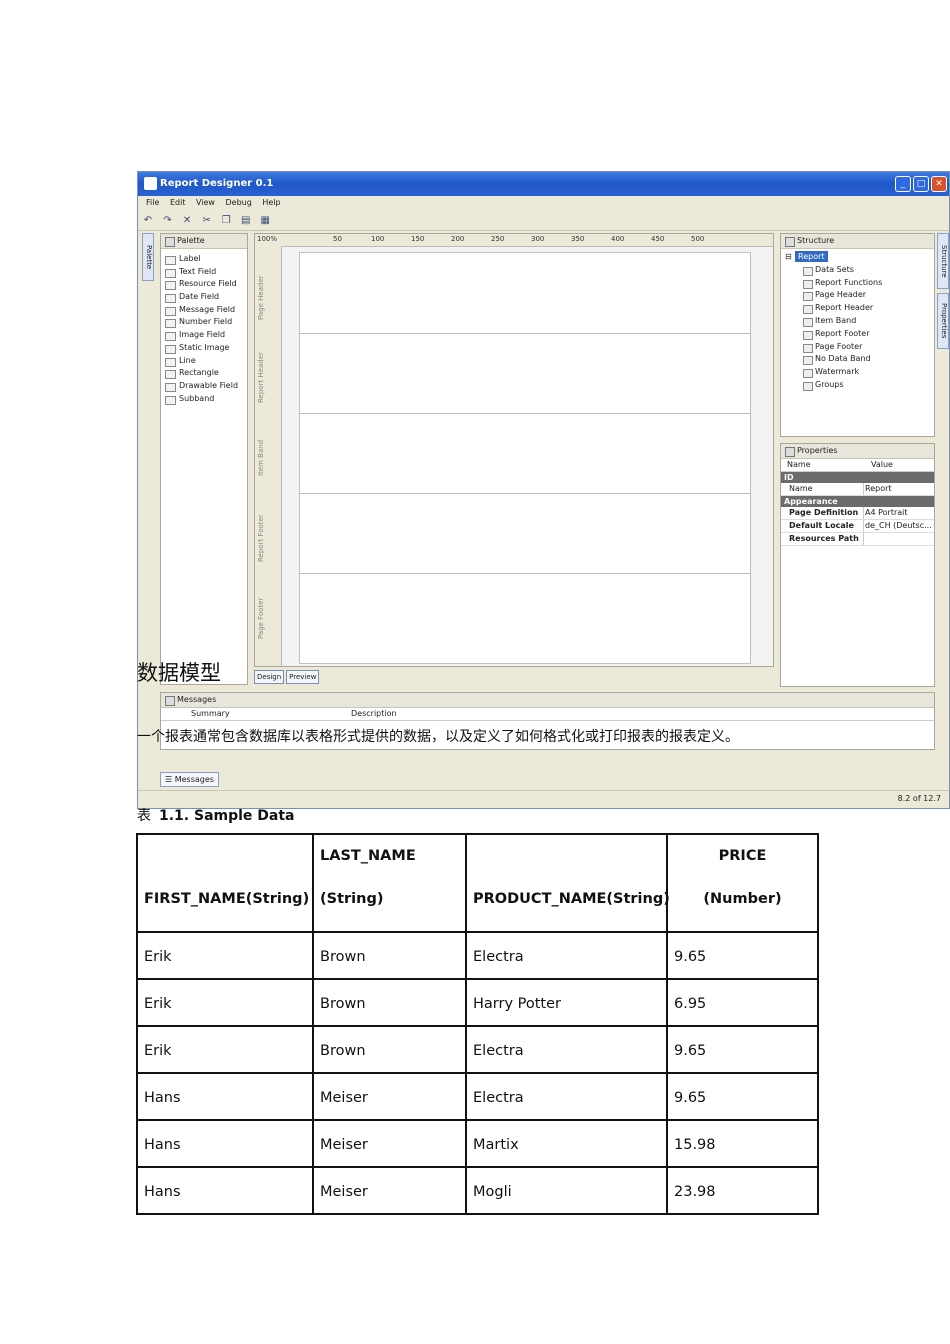  I want to click on header-last-name: LAST_NAME (String), so click(389, 883).